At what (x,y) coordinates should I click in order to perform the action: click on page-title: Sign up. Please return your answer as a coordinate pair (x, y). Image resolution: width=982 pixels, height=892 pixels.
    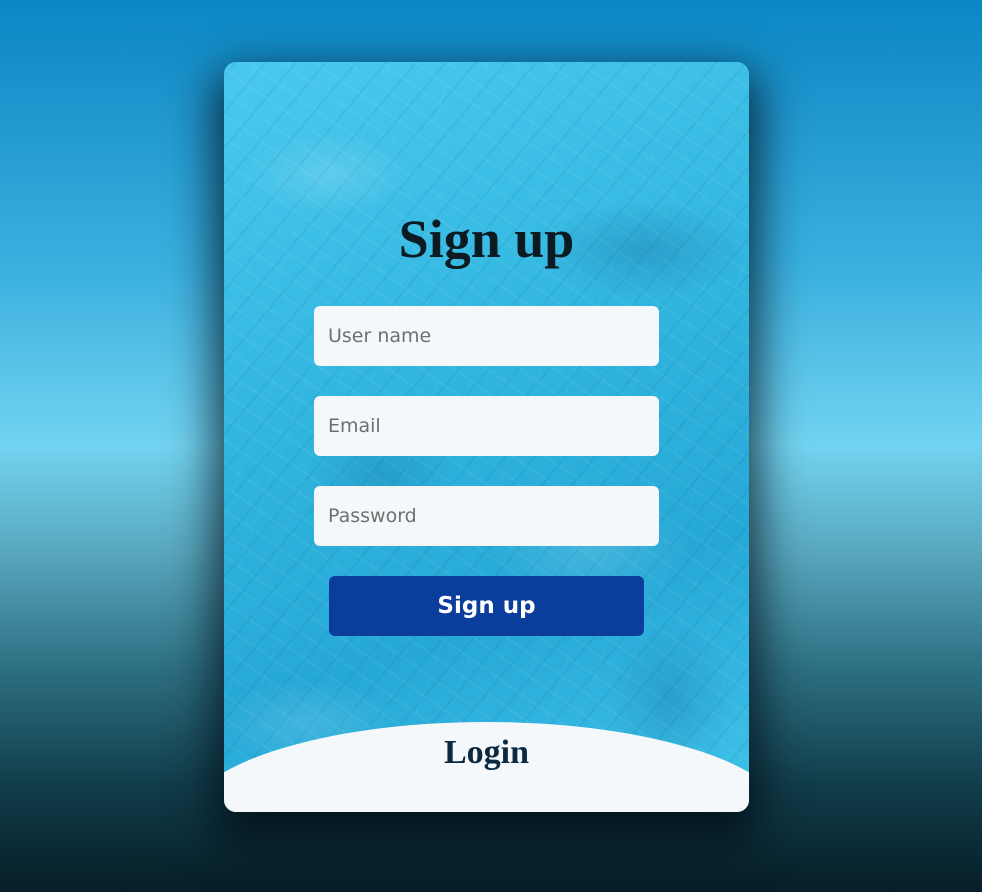
    Looking at the image, I should click on (486, 239).